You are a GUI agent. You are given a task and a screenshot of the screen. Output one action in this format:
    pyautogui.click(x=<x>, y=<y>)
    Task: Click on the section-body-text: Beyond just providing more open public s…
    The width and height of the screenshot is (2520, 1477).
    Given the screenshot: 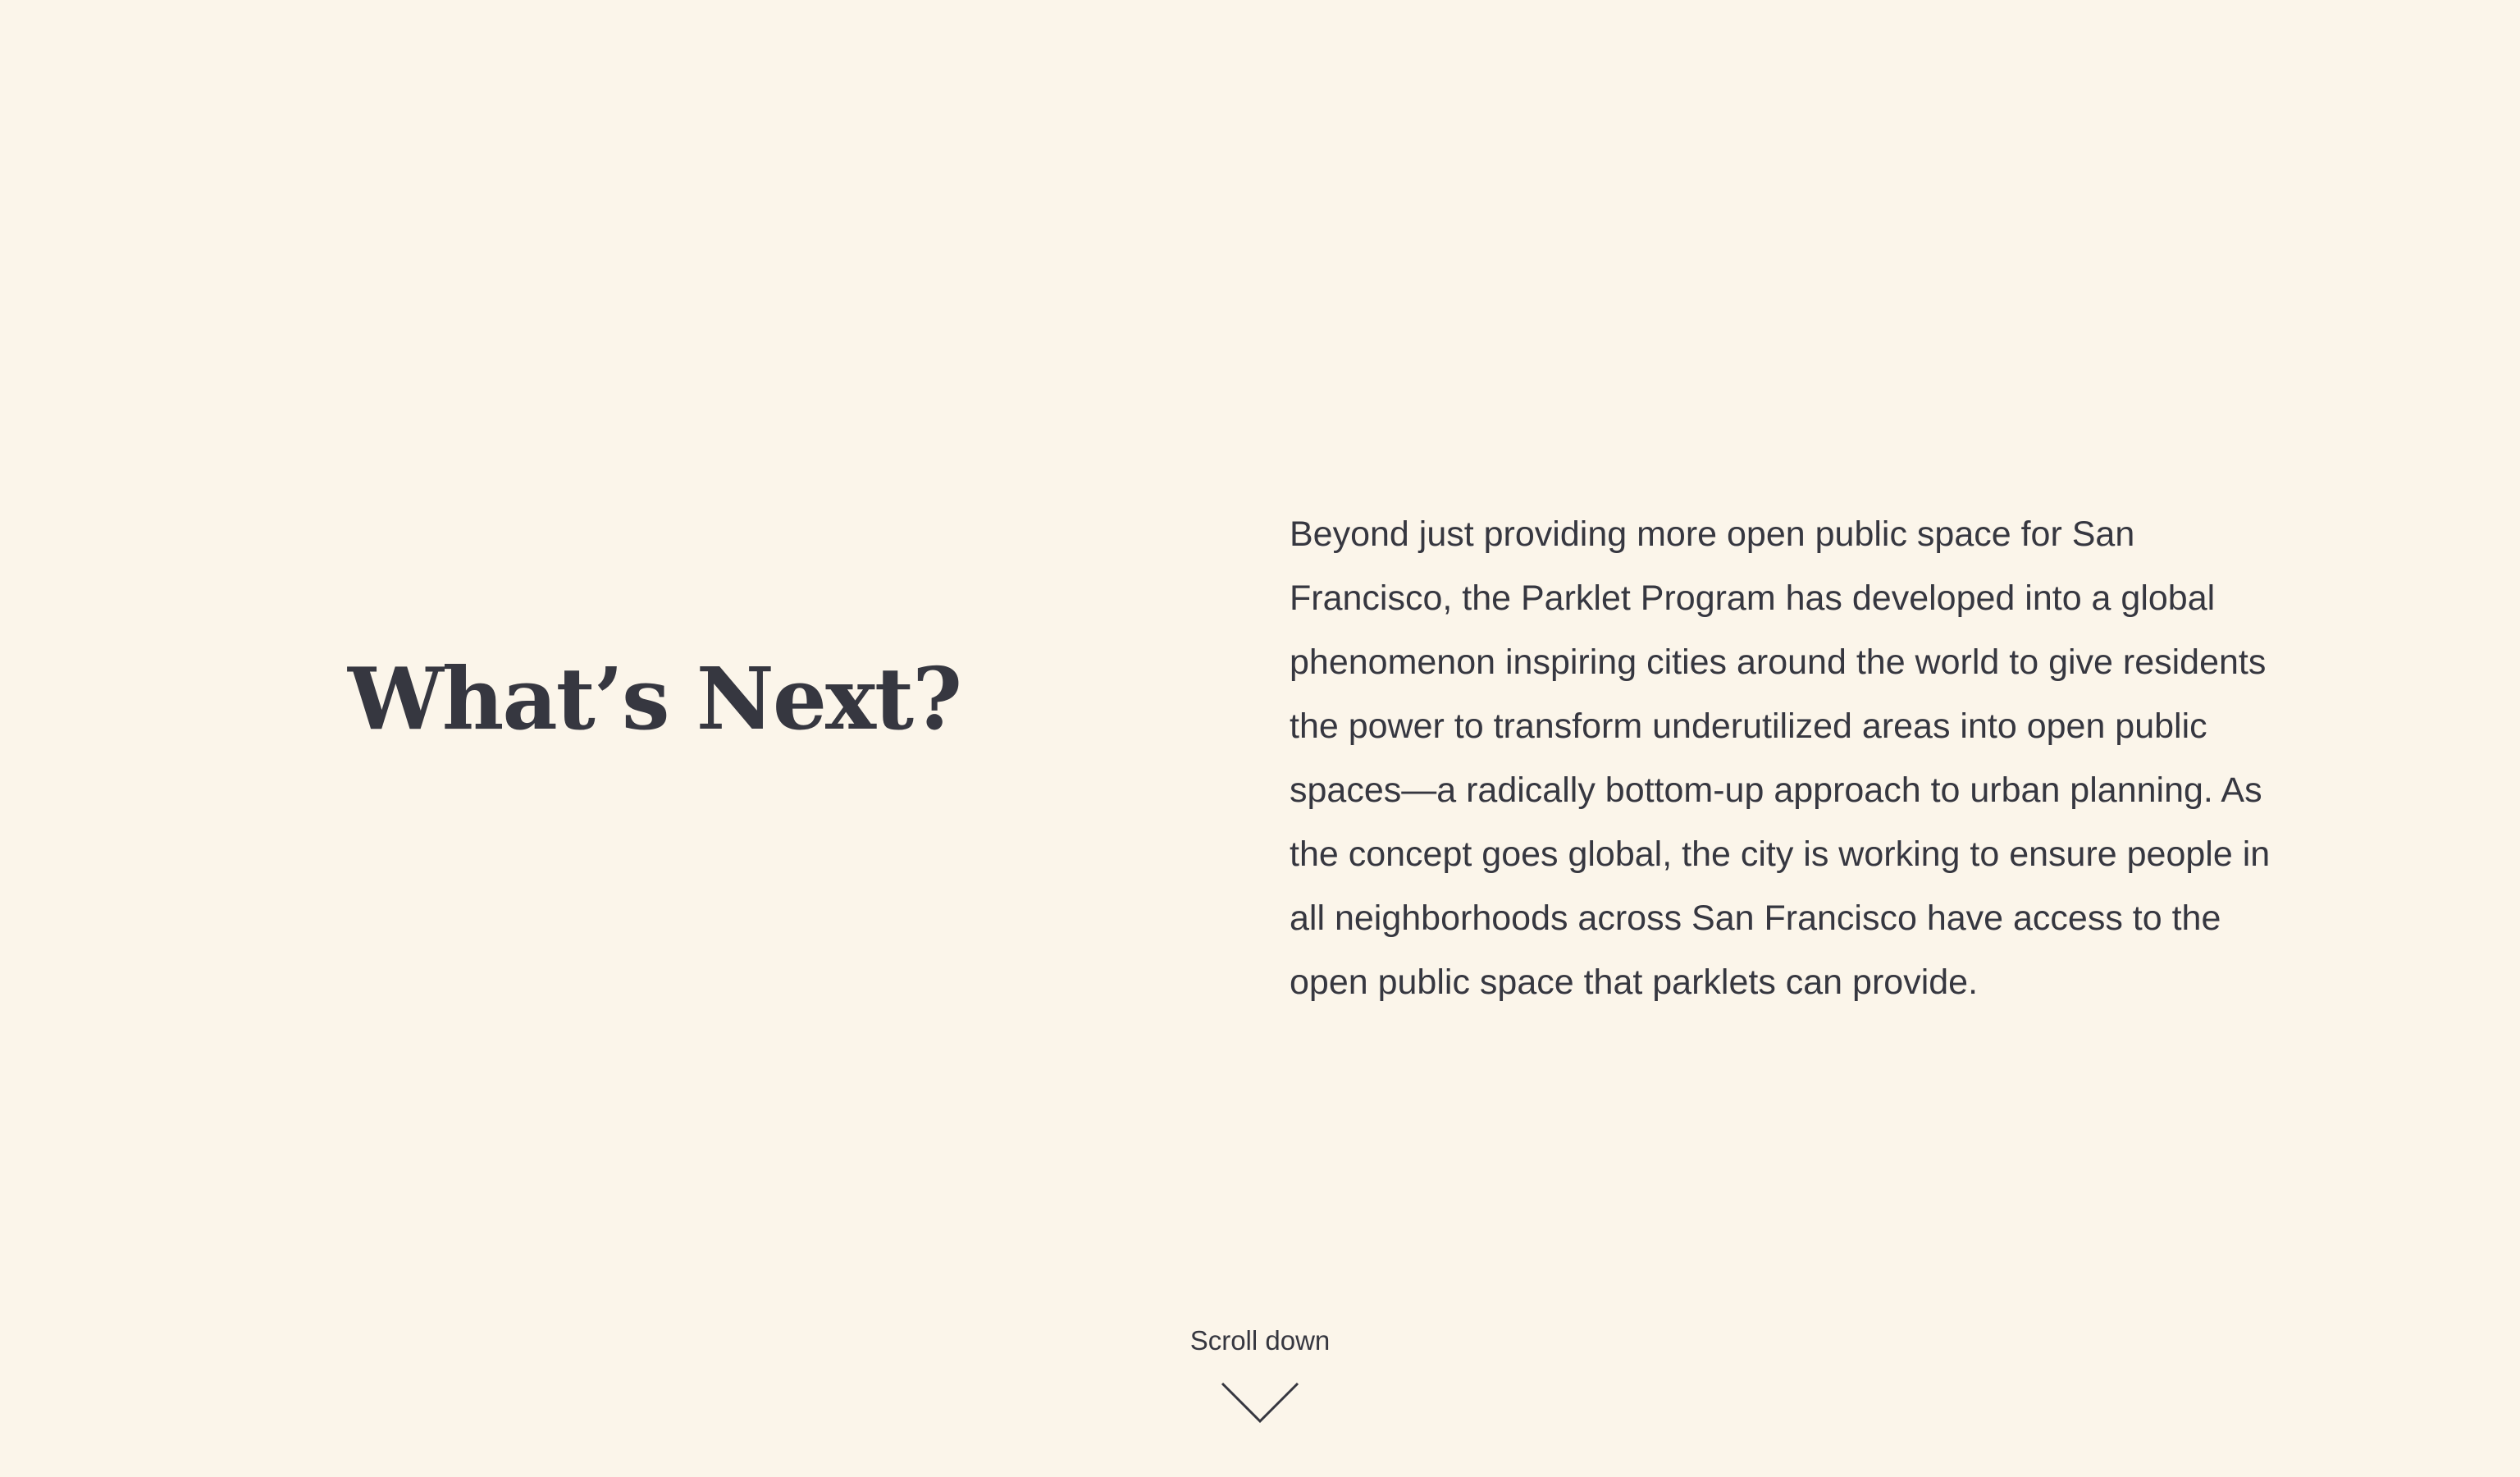 What is the action you would take?
    pyautogui.click(x=1781, y=758)
    